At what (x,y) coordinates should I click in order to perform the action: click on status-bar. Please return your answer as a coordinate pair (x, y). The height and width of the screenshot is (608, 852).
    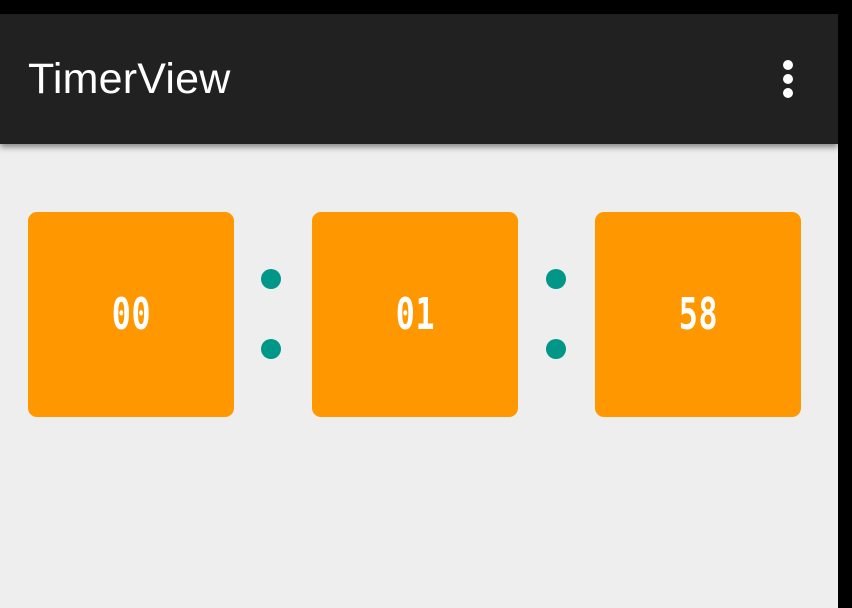
    Looking at the image, I should click on (426, 7).